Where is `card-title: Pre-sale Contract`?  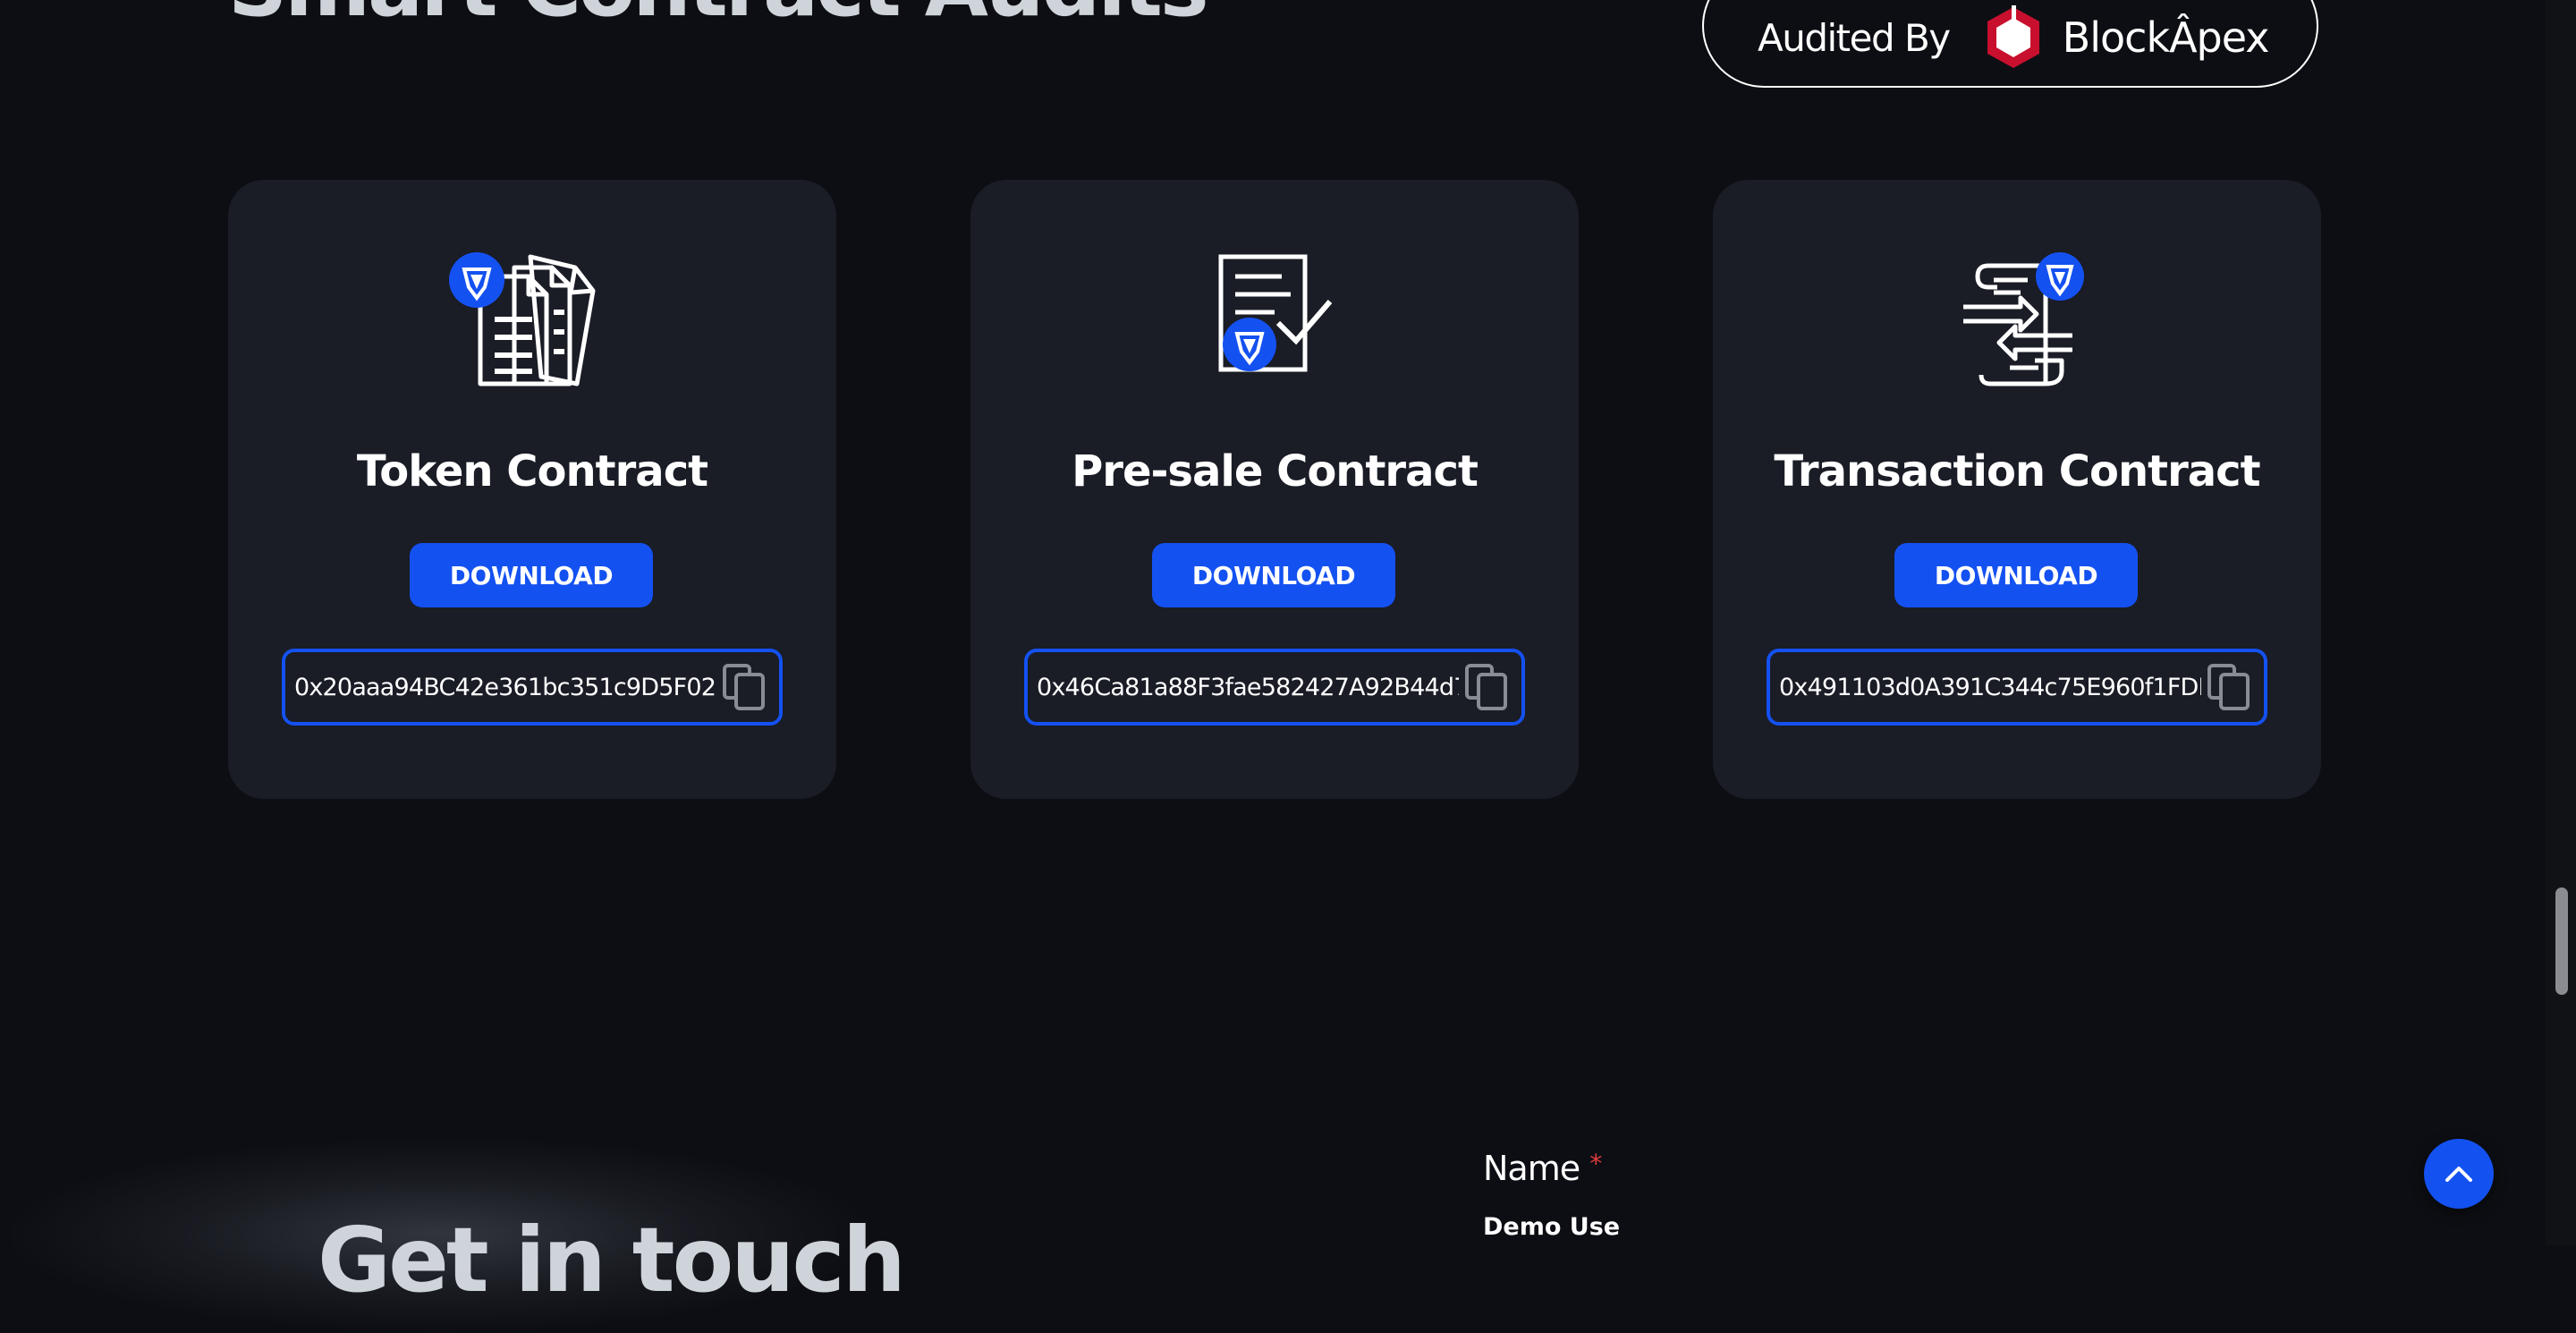
card-title: Pre-sale Contract is located at coordinates (1275, 471).